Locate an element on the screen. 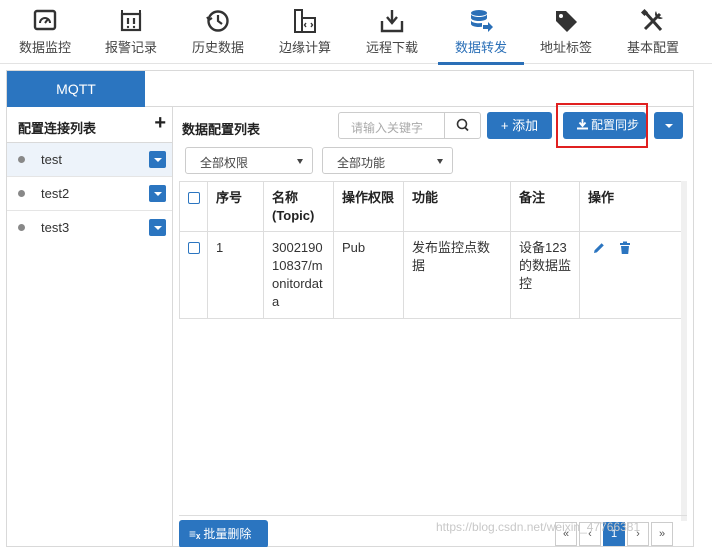  data-config-header: 数据配置列表 请输入关键字 + 添加 配置同步 is located at coordinates (433, 125).